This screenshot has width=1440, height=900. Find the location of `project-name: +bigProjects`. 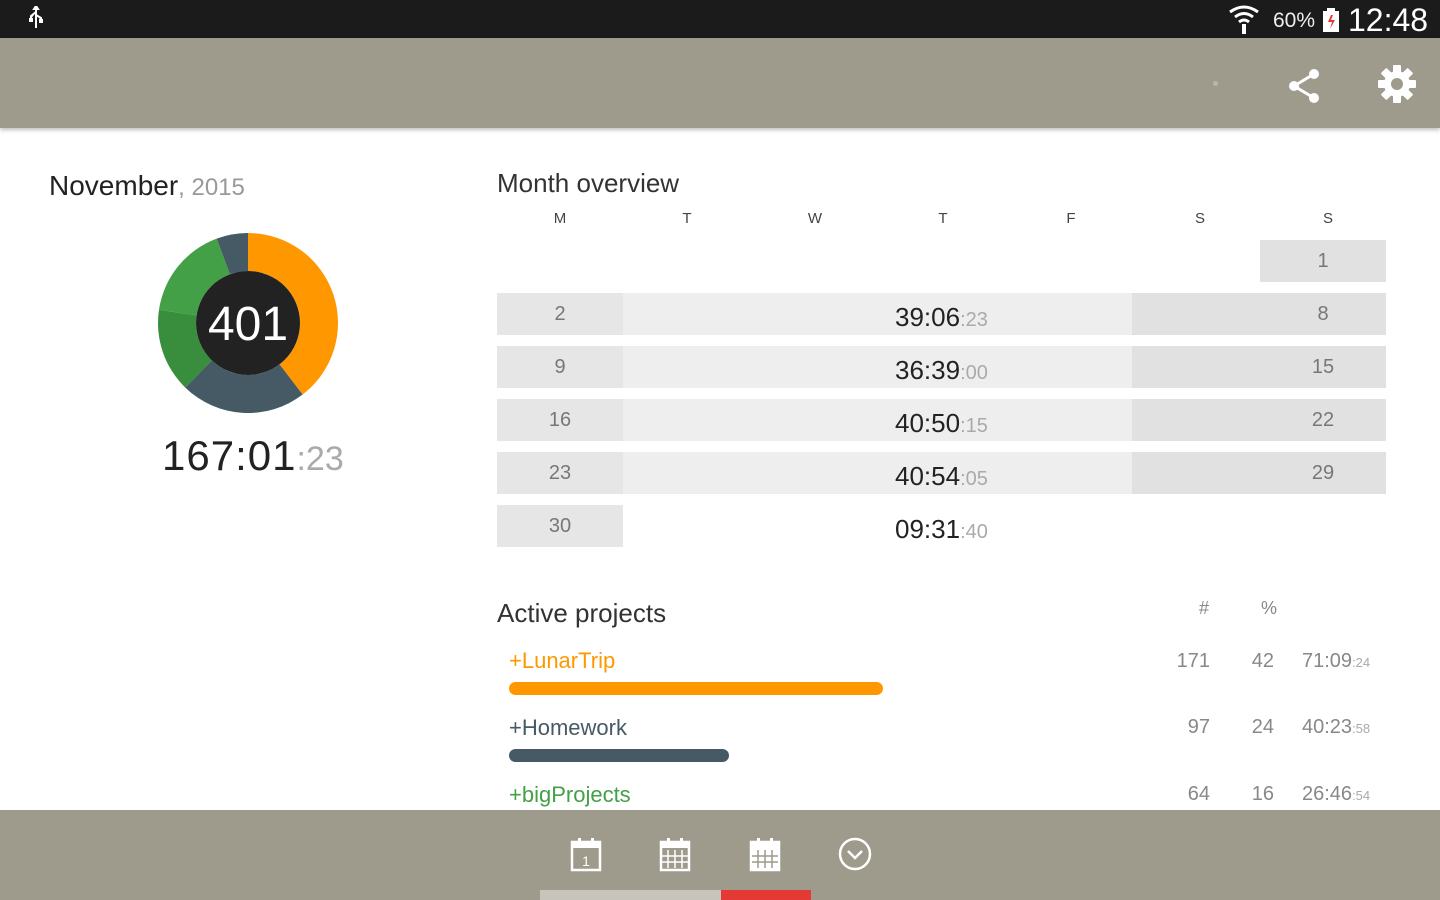

project-name: +bigProjects is located at coordinates (570, 794).